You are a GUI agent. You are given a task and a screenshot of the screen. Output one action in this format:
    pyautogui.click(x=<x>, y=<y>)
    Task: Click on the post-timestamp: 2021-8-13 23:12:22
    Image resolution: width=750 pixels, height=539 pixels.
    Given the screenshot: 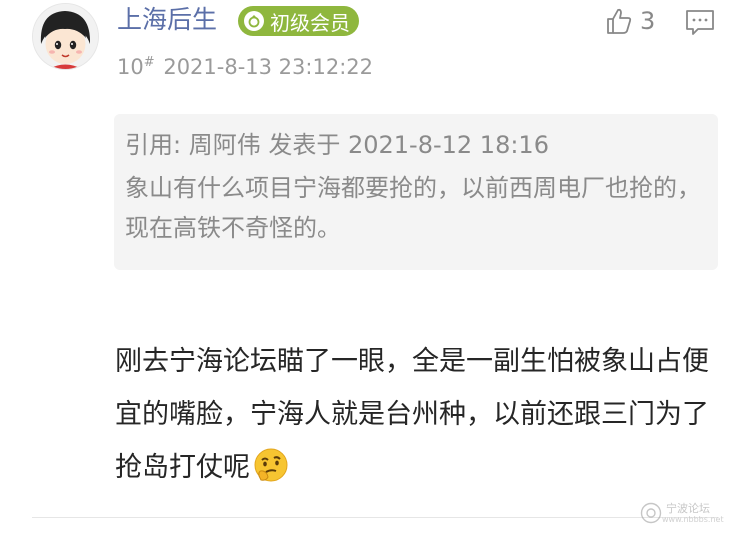 What is the action you would take?
    pyautogui.click(x=268, y=67)
    